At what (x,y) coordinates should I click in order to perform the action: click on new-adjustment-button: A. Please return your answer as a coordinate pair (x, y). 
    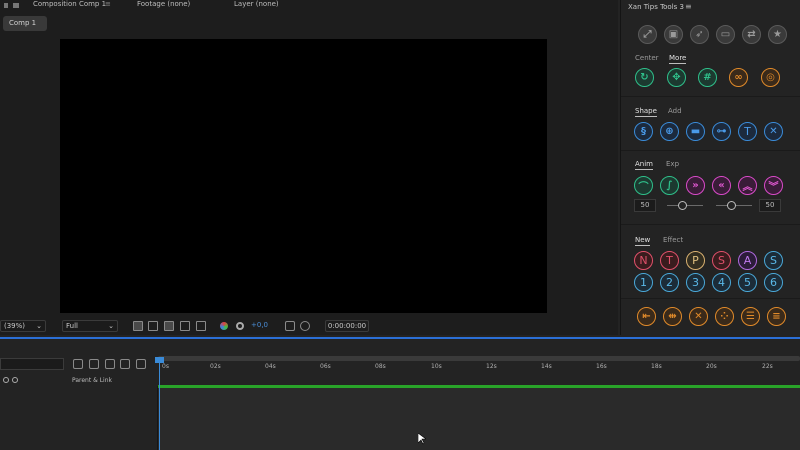
    Looking at the image, I should click on (747, 260).